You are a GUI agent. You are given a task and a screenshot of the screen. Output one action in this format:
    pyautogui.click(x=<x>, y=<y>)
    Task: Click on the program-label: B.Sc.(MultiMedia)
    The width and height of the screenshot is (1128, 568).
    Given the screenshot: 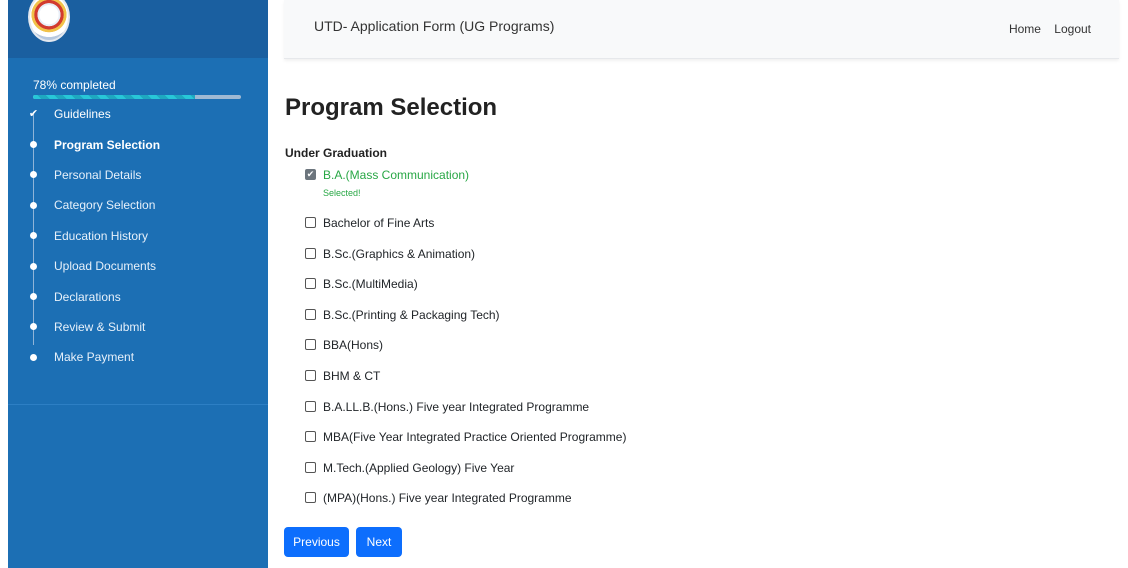 What is the action you would take?
    pyautogui.click(x=370, y=284)
    